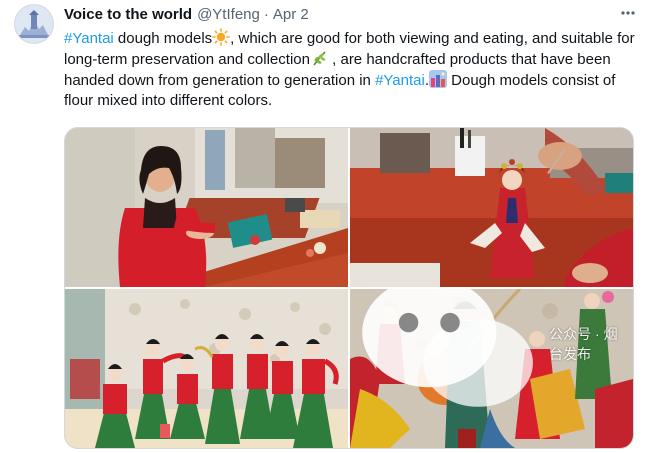 This screenshot has width=651, height=453. I want to click on more-dots-icon, so click(628, 13).